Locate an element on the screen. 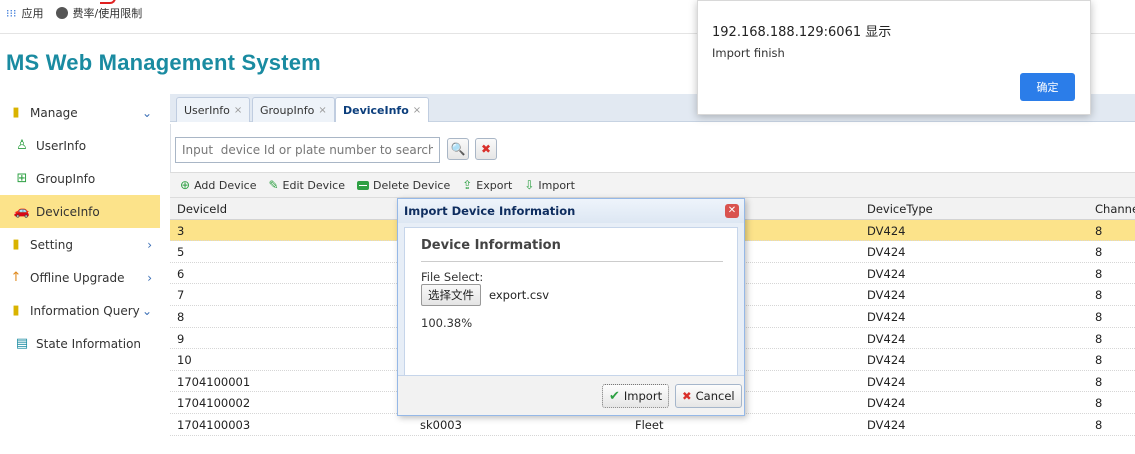 Image resolution: width=1135 pixels, height=454 pixels. choose-file-button: 选择文件 is located at coordinates (451, 295).